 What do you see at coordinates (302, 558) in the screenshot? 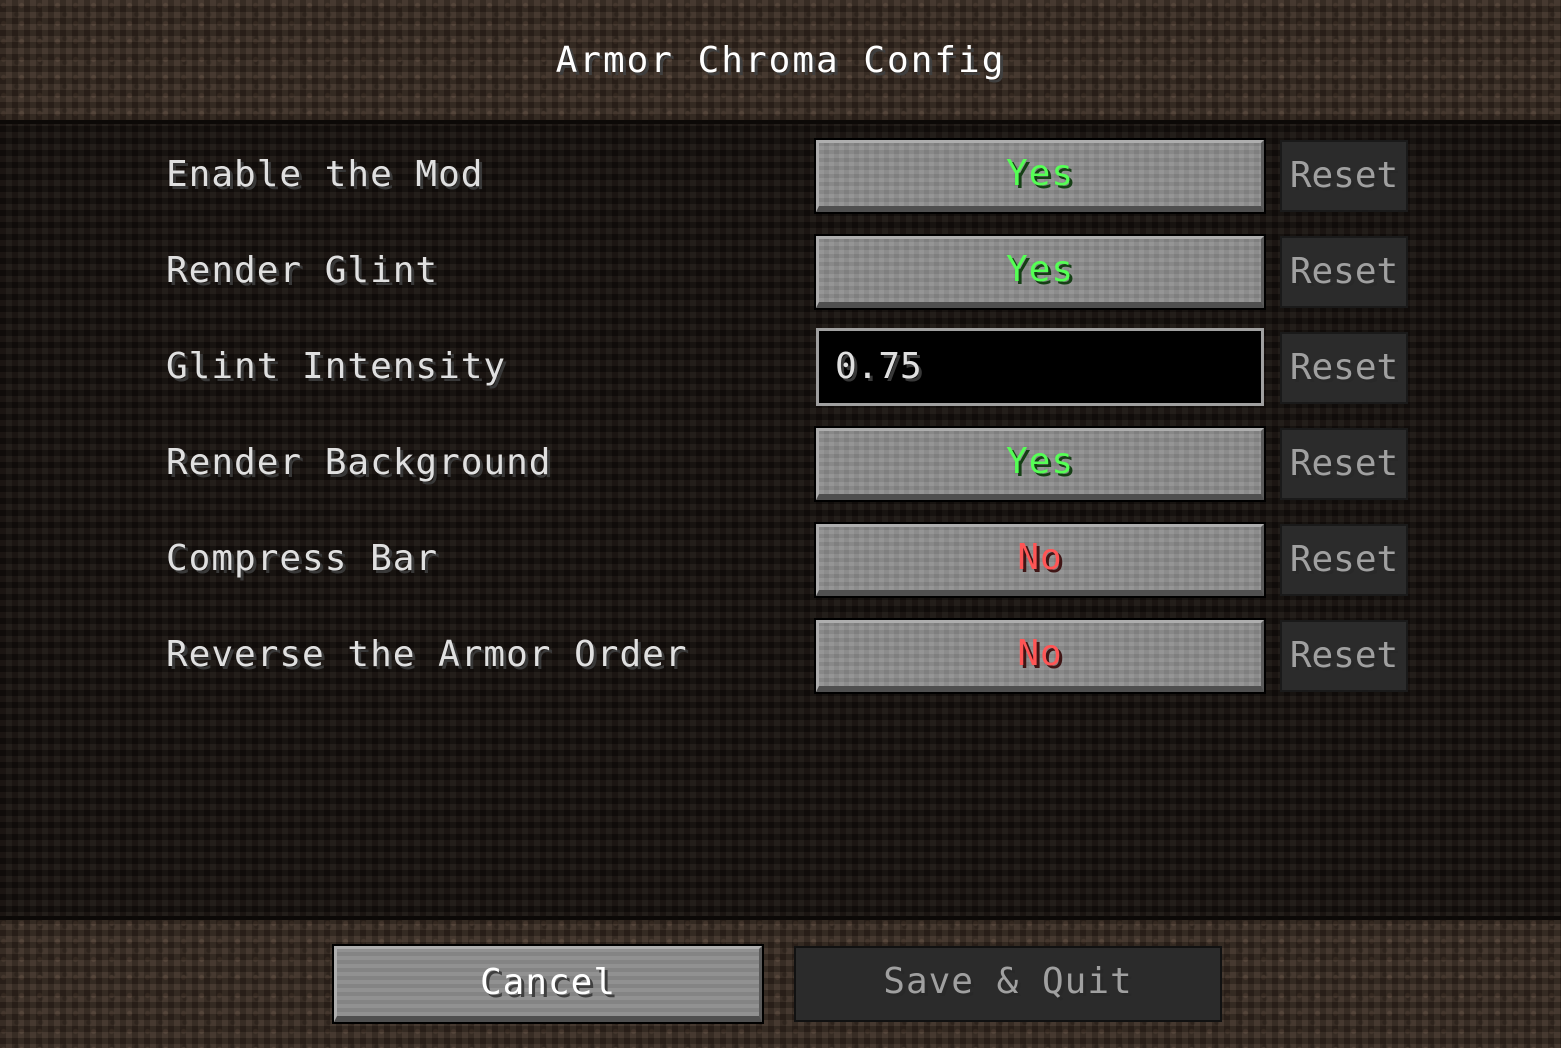
I see `option-label: Compress Bar` at bounding box center [302, 558].